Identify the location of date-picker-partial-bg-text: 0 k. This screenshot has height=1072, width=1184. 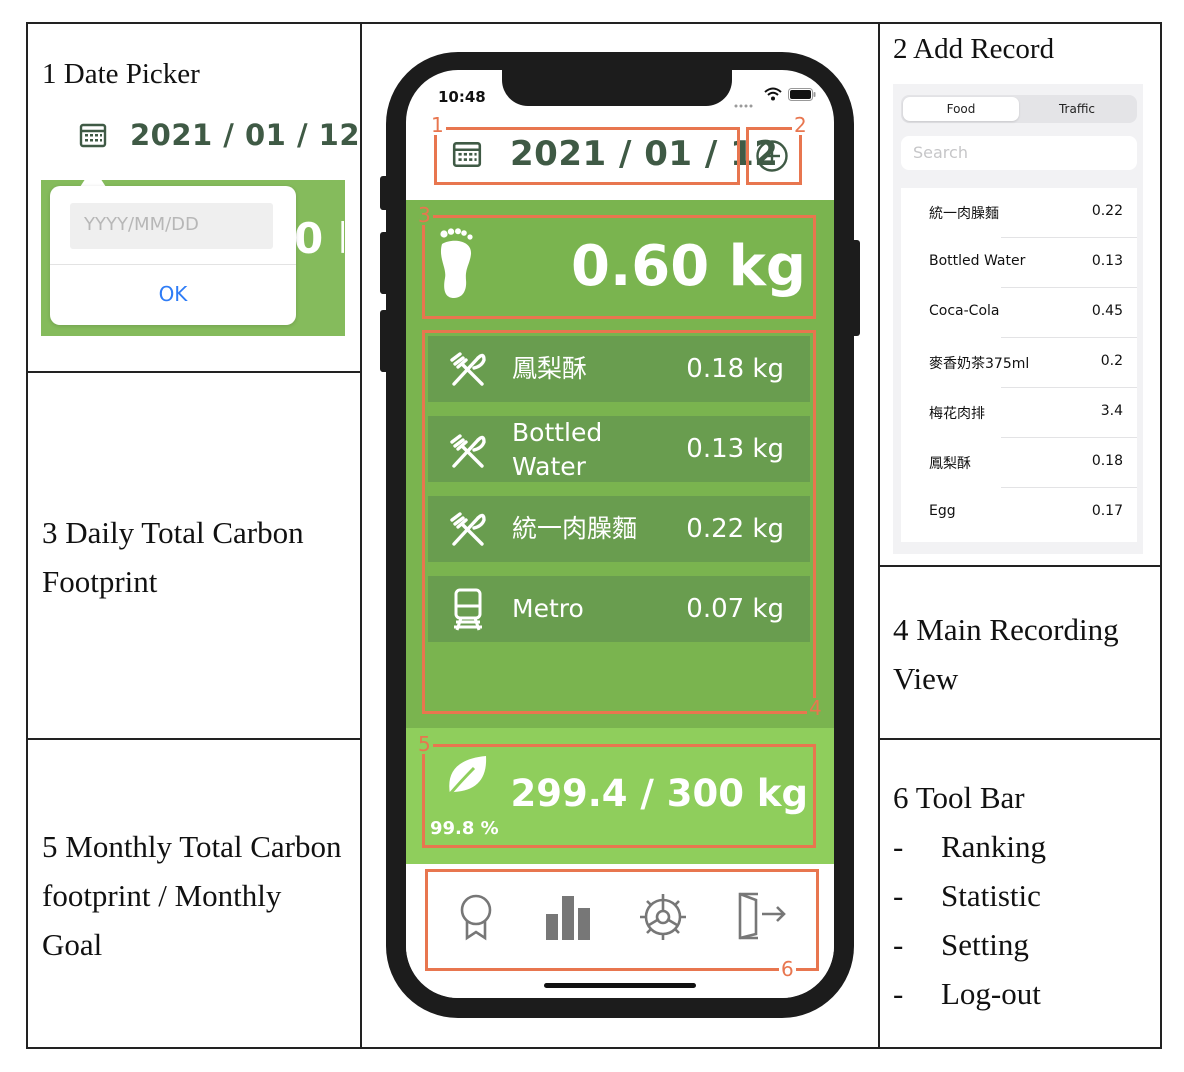
(319, 238).